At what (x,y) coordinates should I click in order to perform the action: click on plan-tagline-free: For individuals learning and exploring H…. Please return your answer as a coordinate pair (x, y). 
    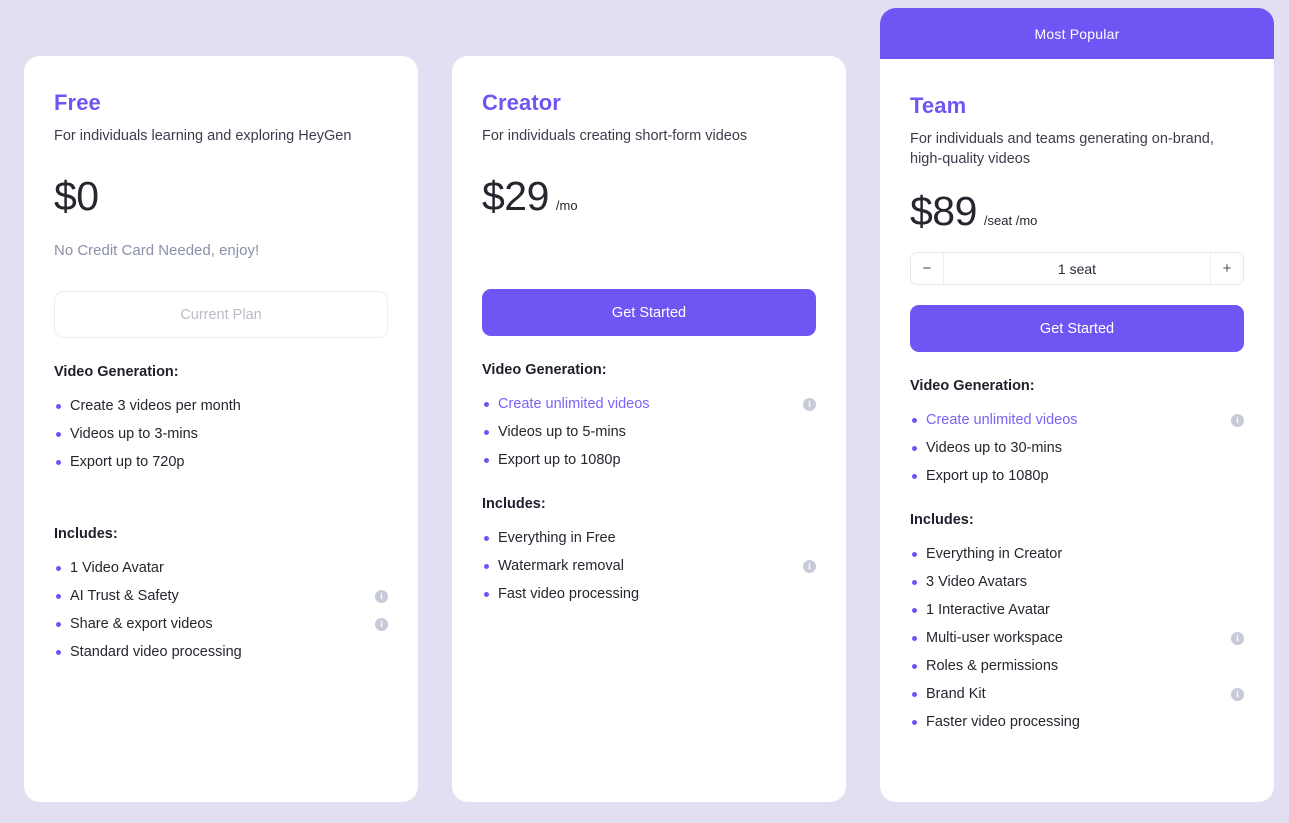
    Looking at the image, I should click on (203, 136).